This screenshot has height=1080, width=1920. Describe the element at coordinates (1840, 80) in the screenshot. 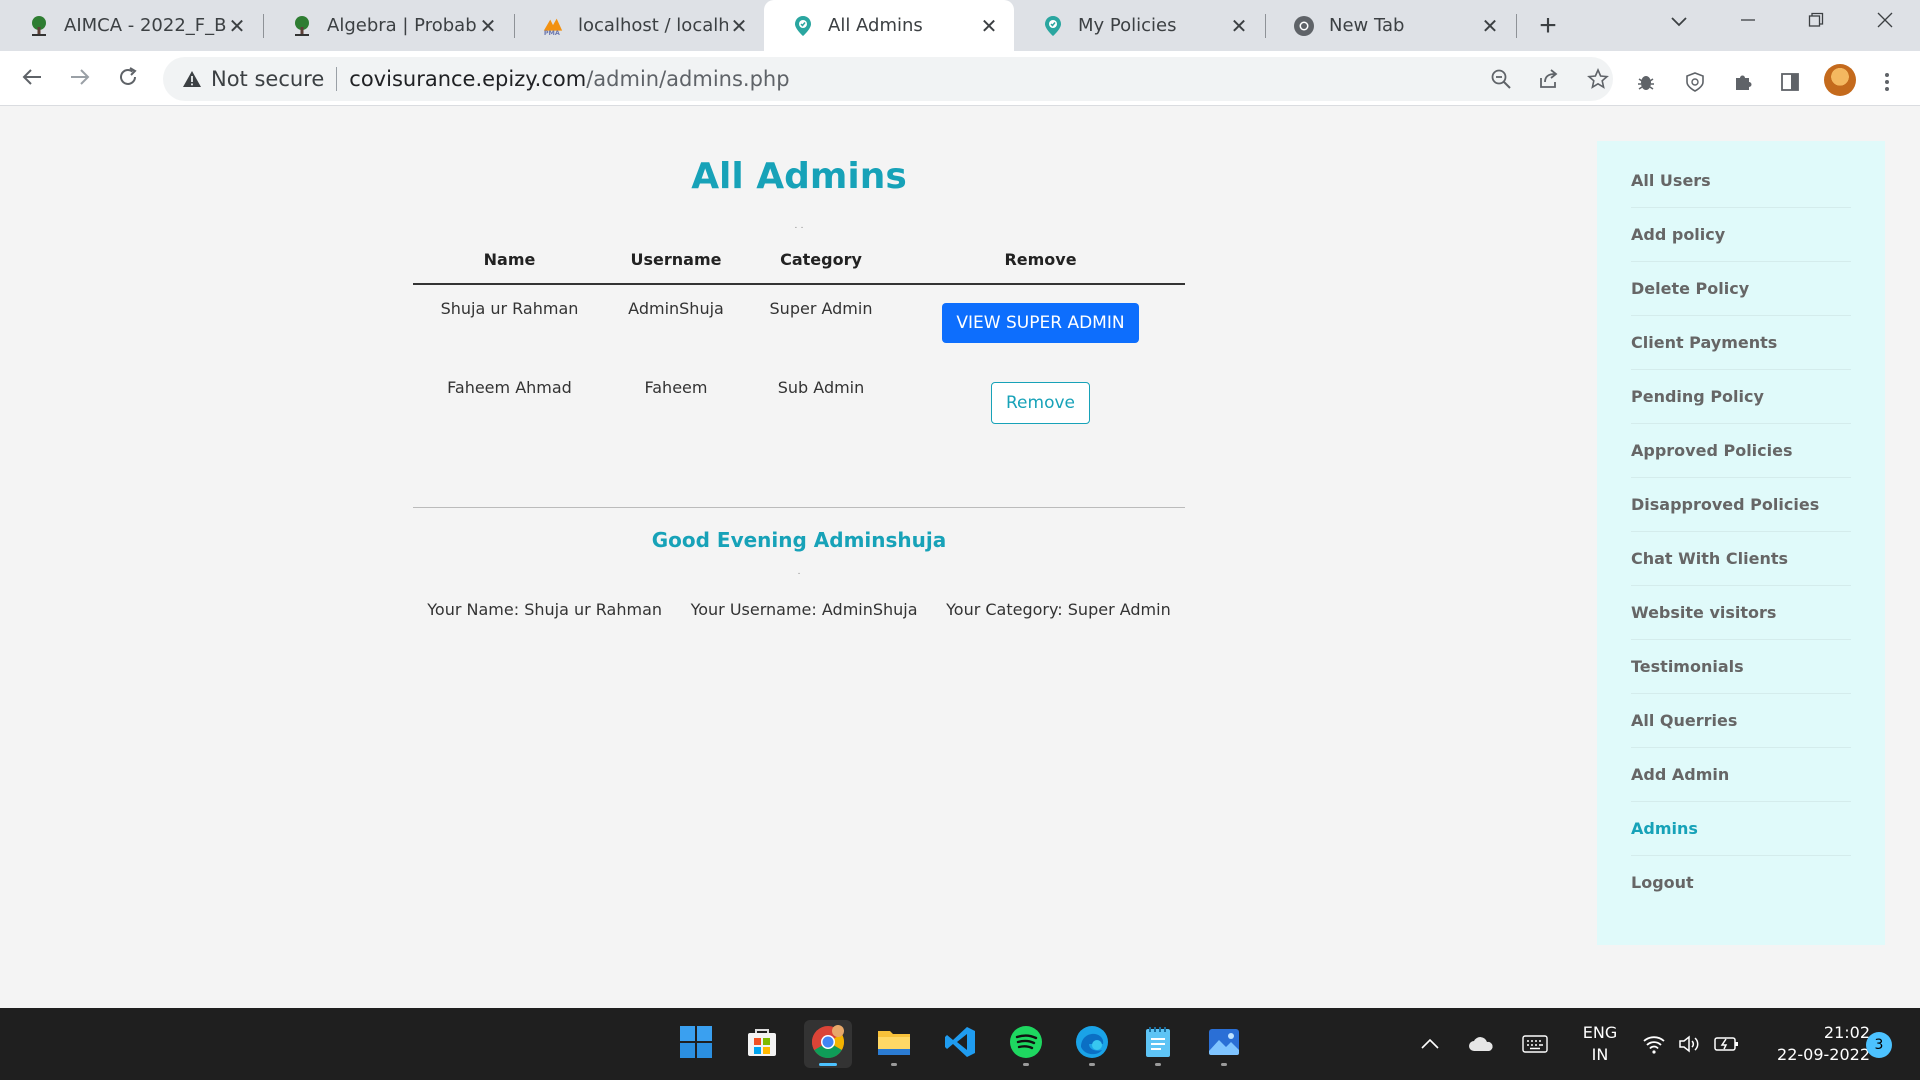

I see `profile-avatar` at that location.